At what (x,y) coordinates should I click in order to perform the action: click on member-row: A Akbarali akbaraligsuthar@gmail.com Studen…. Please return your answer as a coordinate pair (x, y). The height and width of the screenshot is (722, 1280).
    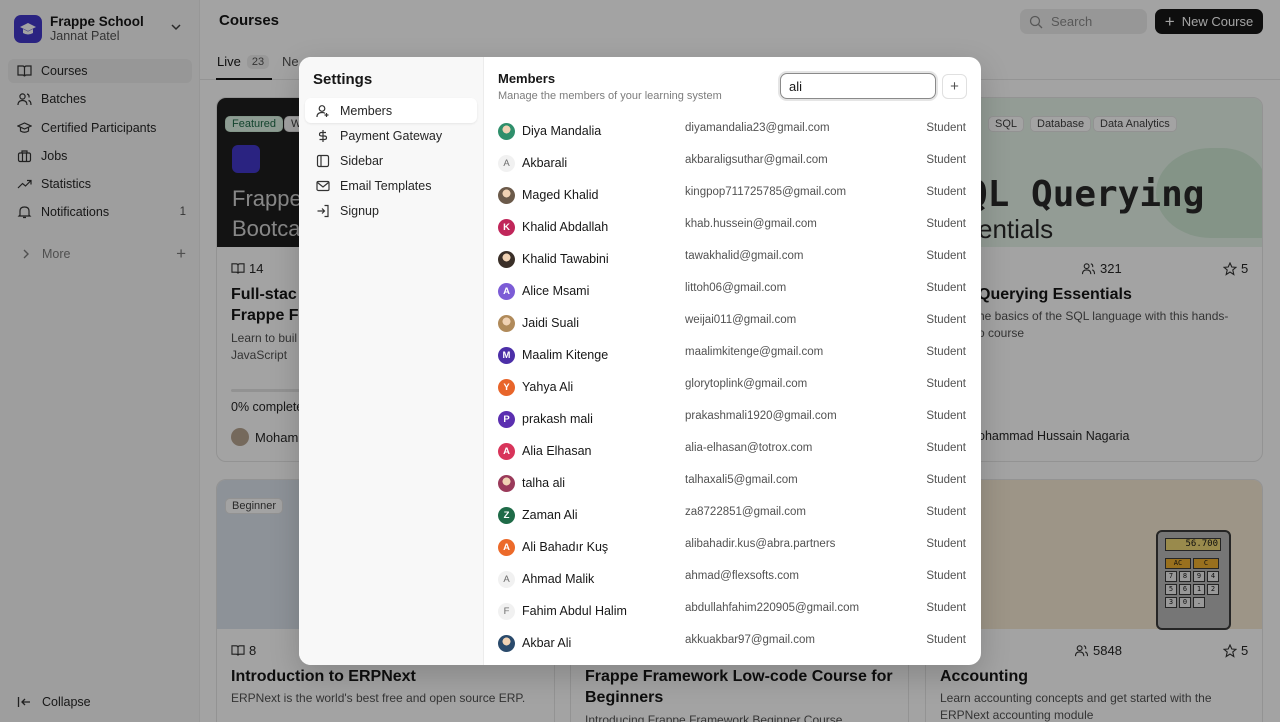
    Looking at the image, I should click on (733, 165).